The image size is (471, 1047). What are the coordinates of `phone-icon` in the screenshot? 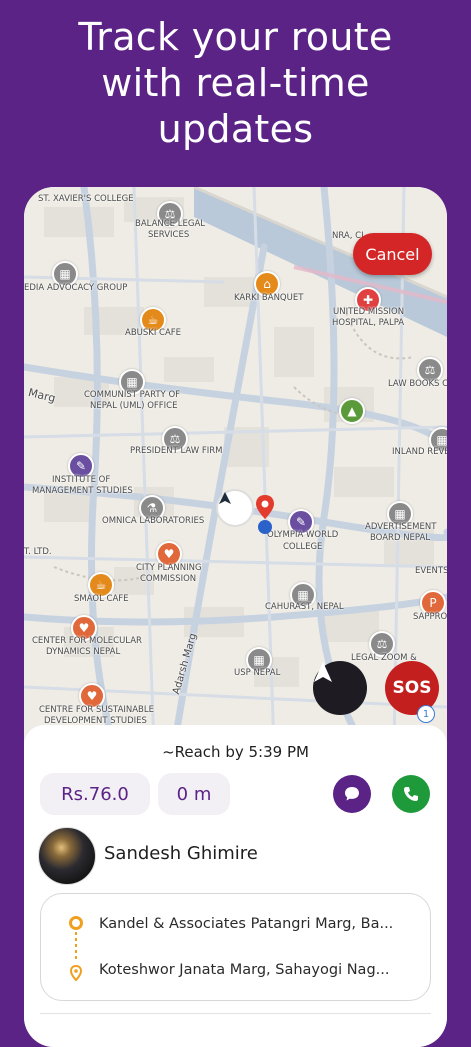 It's located at (411, 794).